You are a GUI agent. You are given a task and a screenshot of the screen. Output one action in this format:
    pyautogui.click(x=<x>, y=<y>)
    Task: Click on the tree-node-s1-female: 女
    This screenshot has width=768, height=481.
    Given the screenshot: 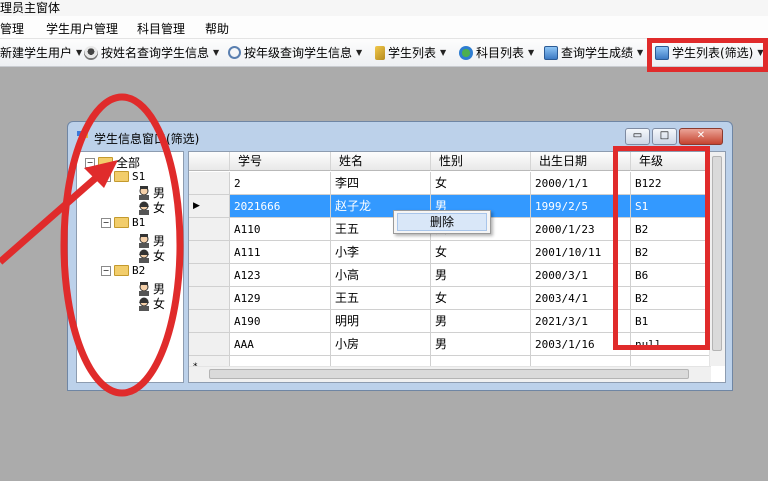 What is the action you would take?
    pyautogui.click(x=151, y=207)
    